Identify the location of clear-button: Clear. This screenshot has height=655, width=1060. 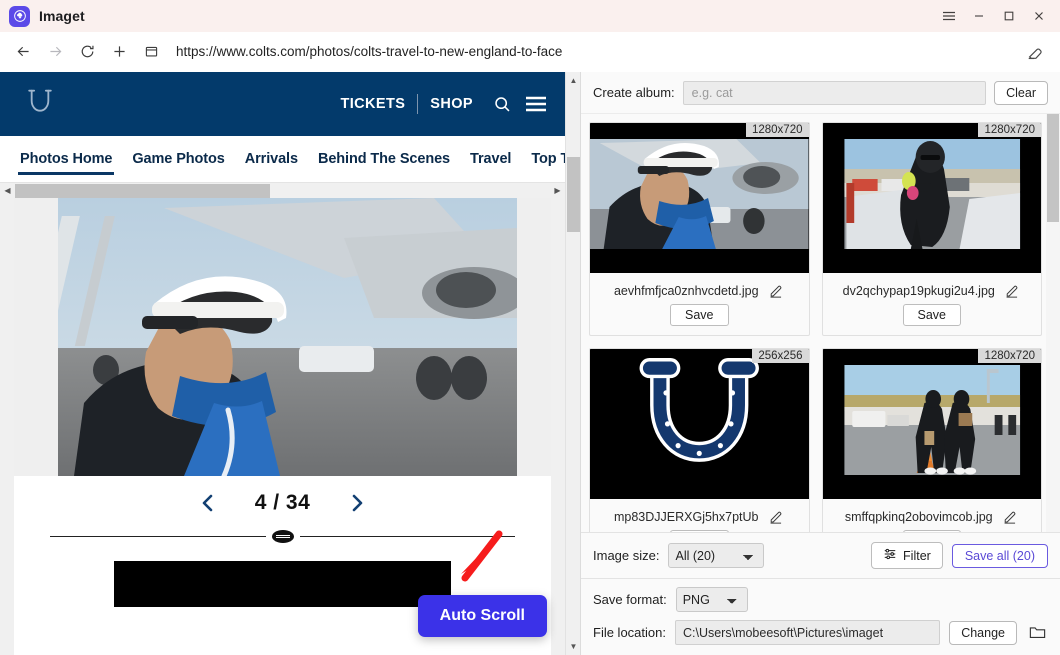
(1021, 92).